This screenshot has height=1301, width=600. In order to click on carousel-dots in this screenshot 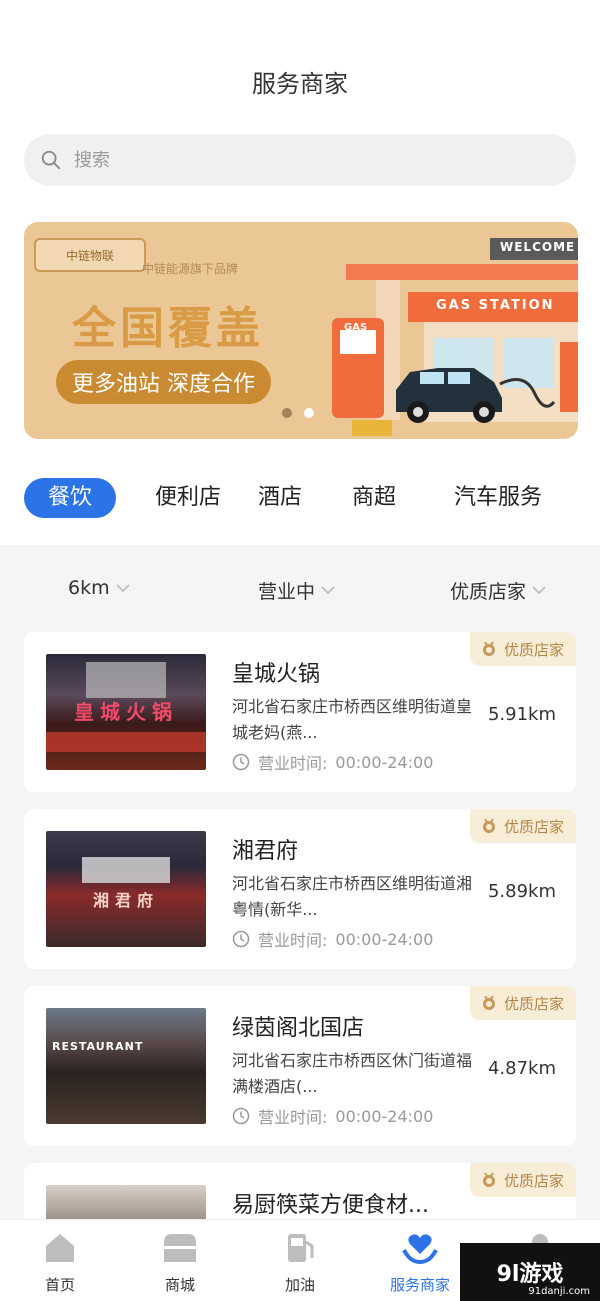, I will do `click(298, 413)`.